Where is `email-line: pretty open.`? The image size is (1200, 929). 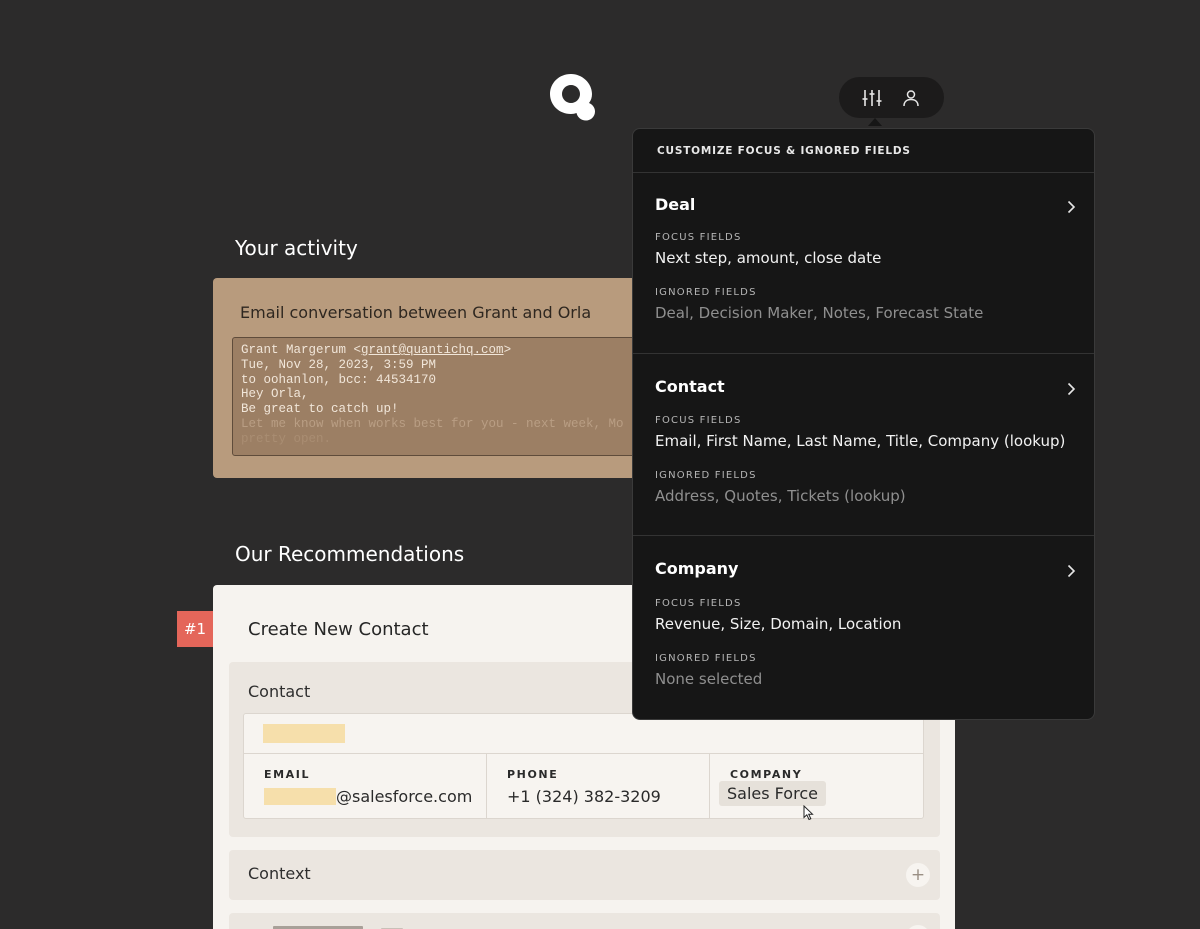 email-line: pretty open. is located at coordinates (286, 438).